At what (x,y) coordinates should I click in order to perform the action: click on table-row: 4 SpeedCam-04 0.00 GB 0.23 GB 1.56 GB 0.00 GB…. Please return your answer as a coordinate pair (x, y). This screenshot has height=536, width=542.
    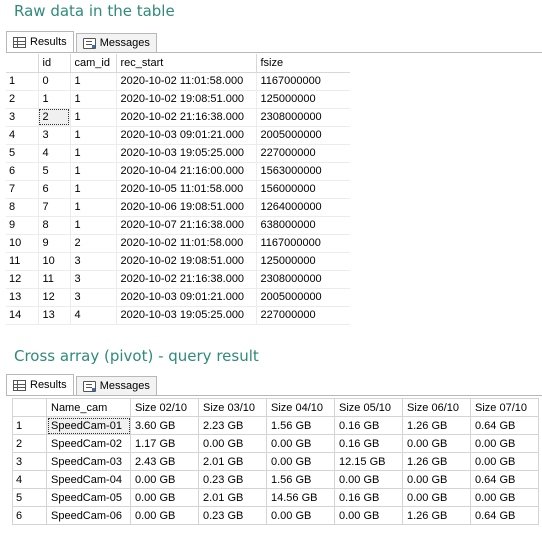
    Looking at the image, I should click on (275, 479).